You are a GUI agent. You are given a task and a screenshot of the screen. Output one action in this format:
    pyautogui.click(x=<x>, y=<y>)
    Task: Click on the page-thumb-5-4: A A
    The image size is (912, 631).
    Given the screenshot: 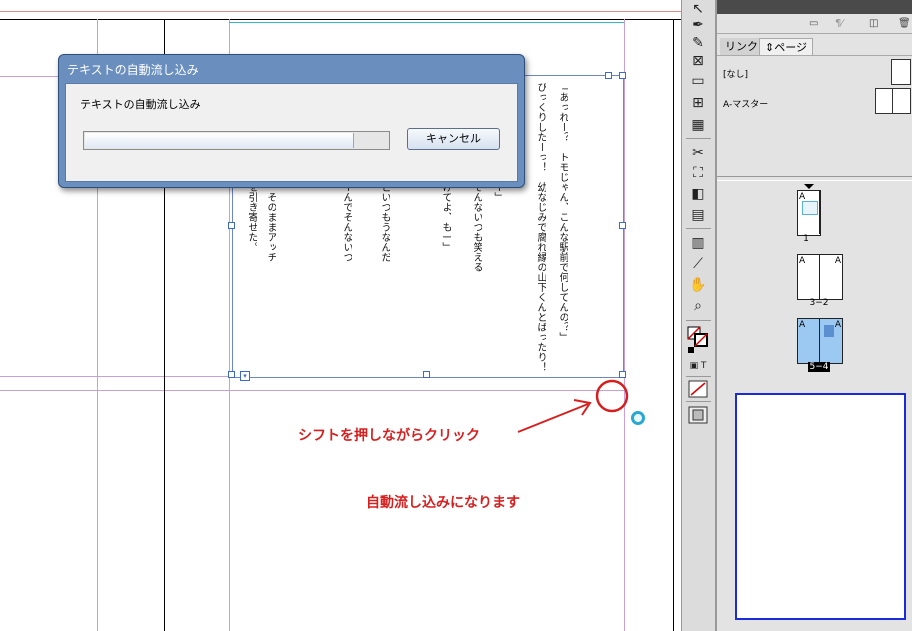 What is the action you would take?
    pyautogui.click(x=820, y=341)
    